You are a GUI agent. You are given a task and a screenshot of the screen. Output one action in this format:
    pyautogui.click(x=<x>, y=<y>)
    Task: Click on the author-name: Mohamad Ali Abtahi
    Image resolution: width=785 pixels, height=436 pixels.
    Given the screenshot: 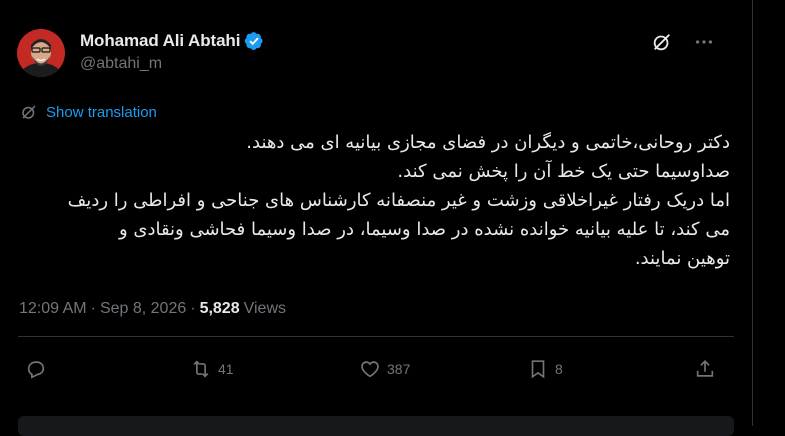 What is the action you would take?
    pyautogui.click(x=160, y=41)
    